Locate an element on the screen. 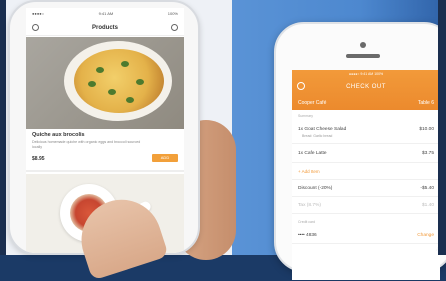  card-section-label: Credit card is located at coordinates (307, 222).